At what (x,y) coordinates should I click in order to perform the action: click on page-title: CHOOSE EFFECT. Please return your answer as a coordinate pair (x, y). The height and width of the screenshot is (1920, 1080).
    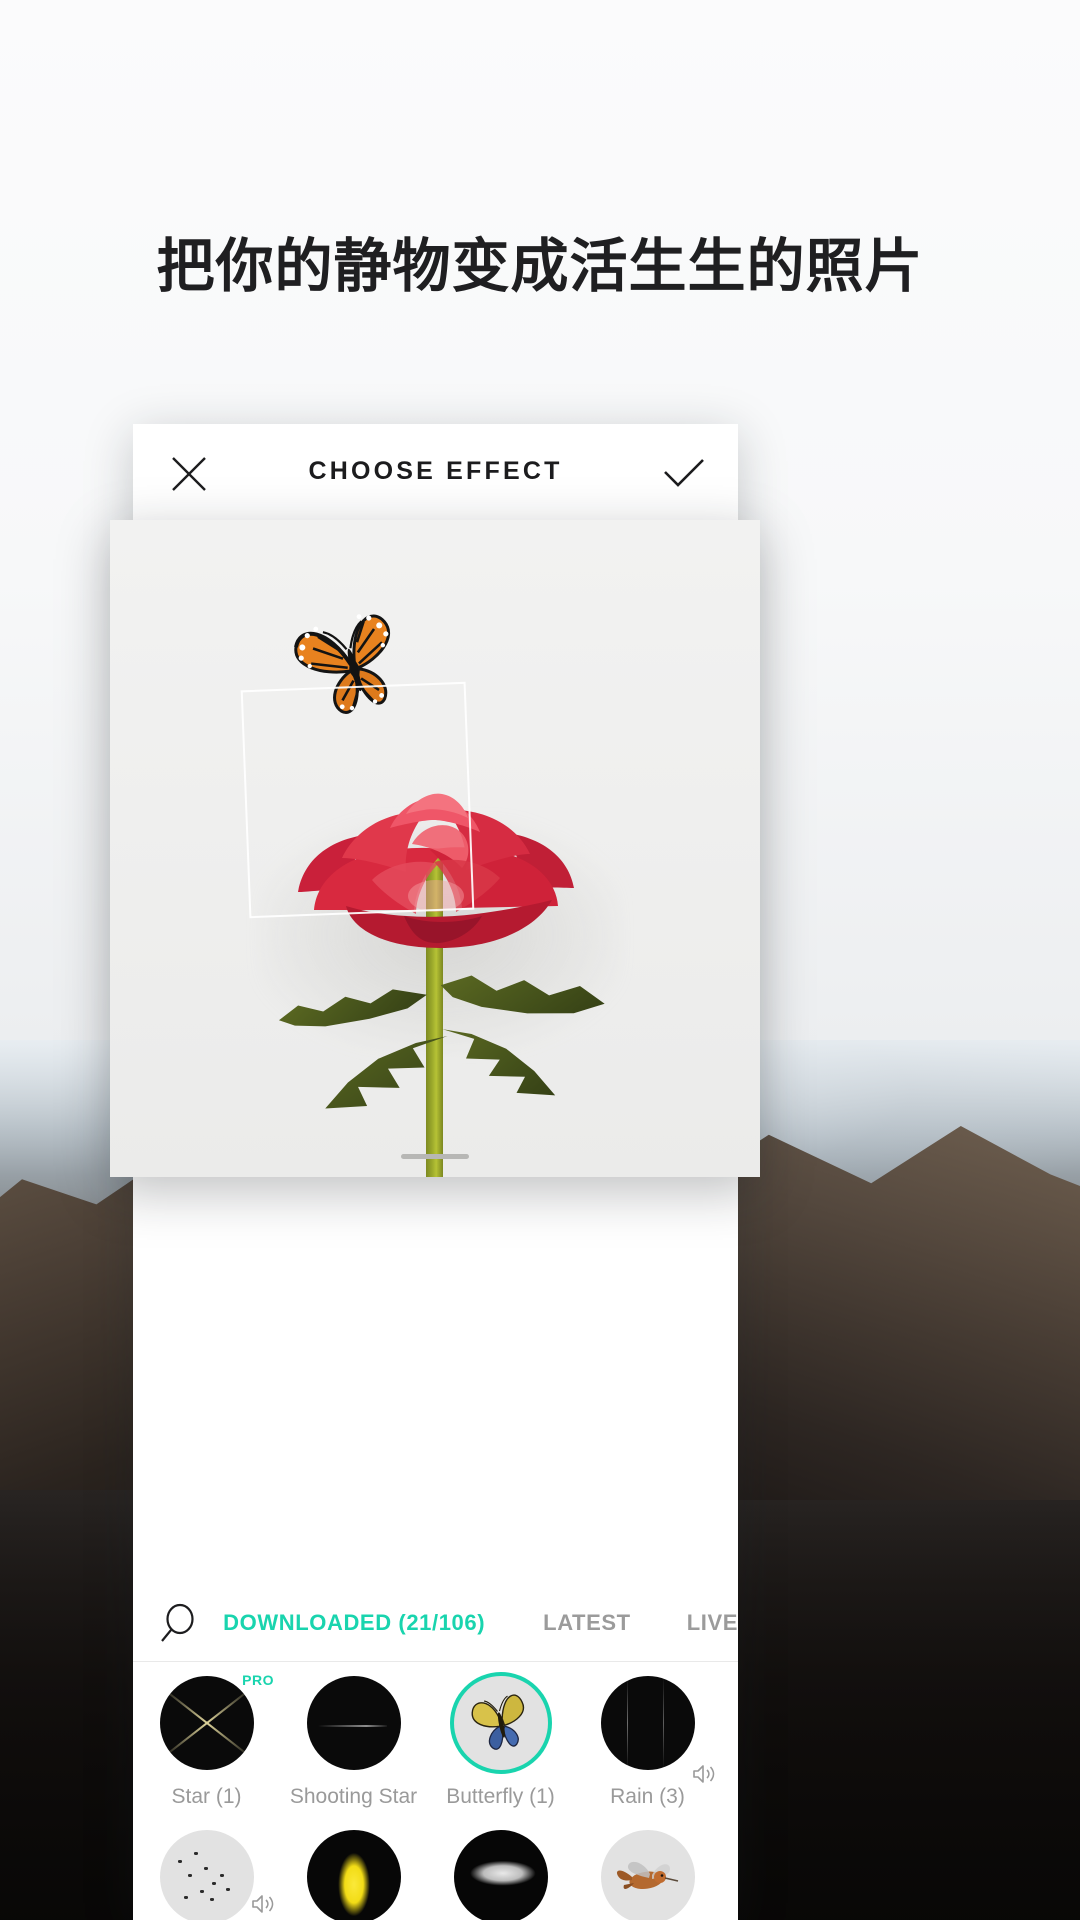
    Looking at the image, I should click on (435, 471).